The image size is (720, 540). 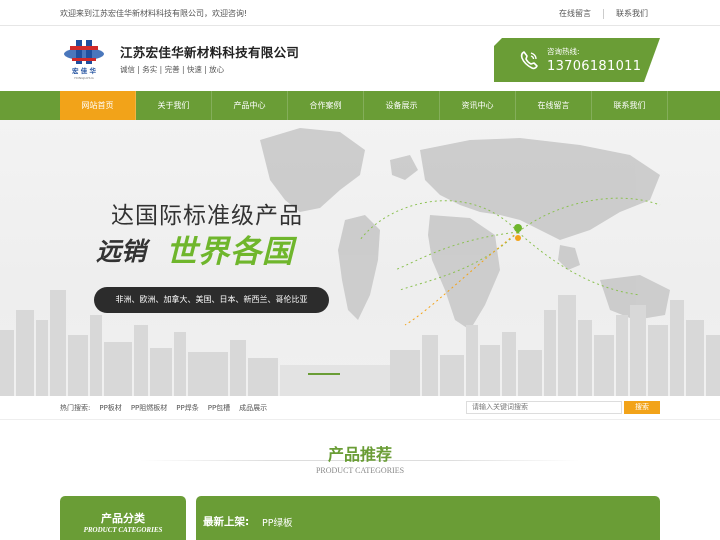 I want to click on company-name: 江苏宏佳华新材料科技有限公司, so click(x=210, y=52).